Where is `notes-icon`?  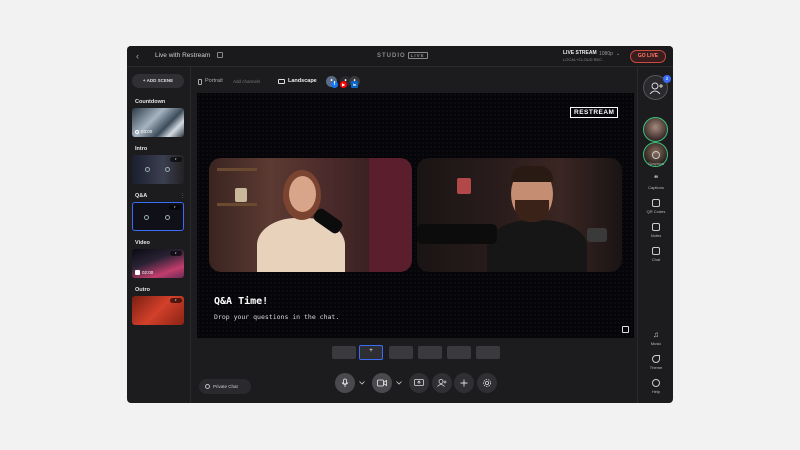 notes-icon is located at coordinates (656, 227).